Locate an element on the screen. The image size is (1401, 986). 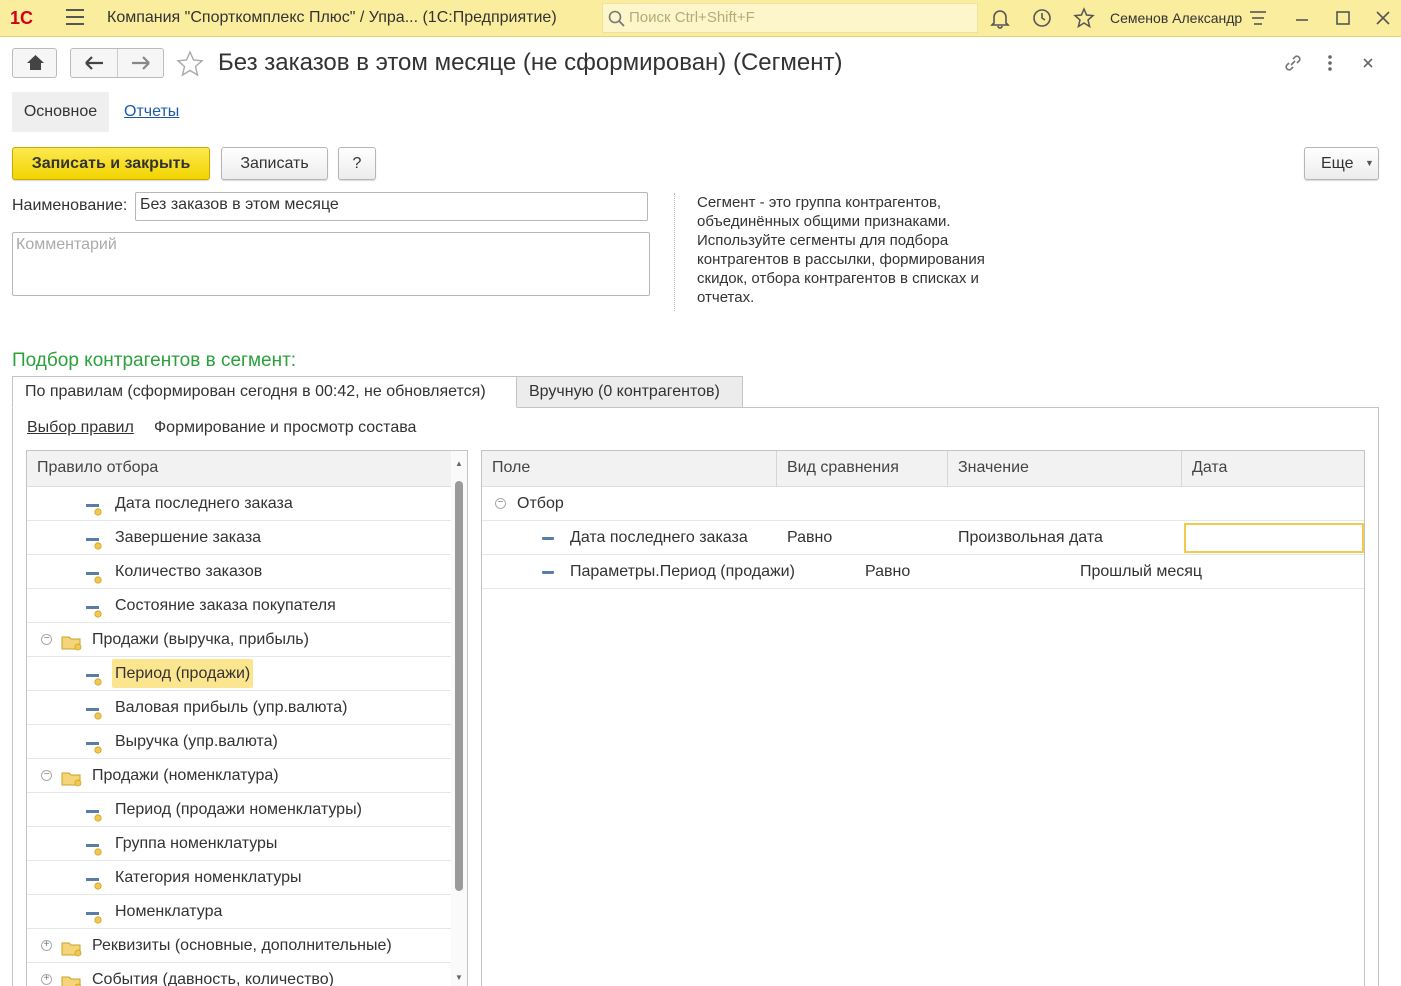
save-and-close-button: Записать и закрыть is located at coordinates (111, 163).